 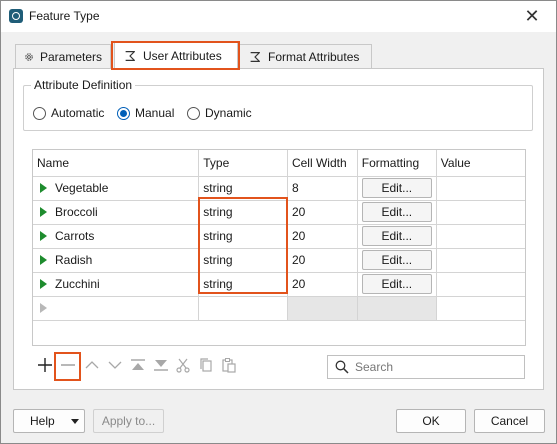 I want to click on formatting-cell-new, so click(x=396, y=308).